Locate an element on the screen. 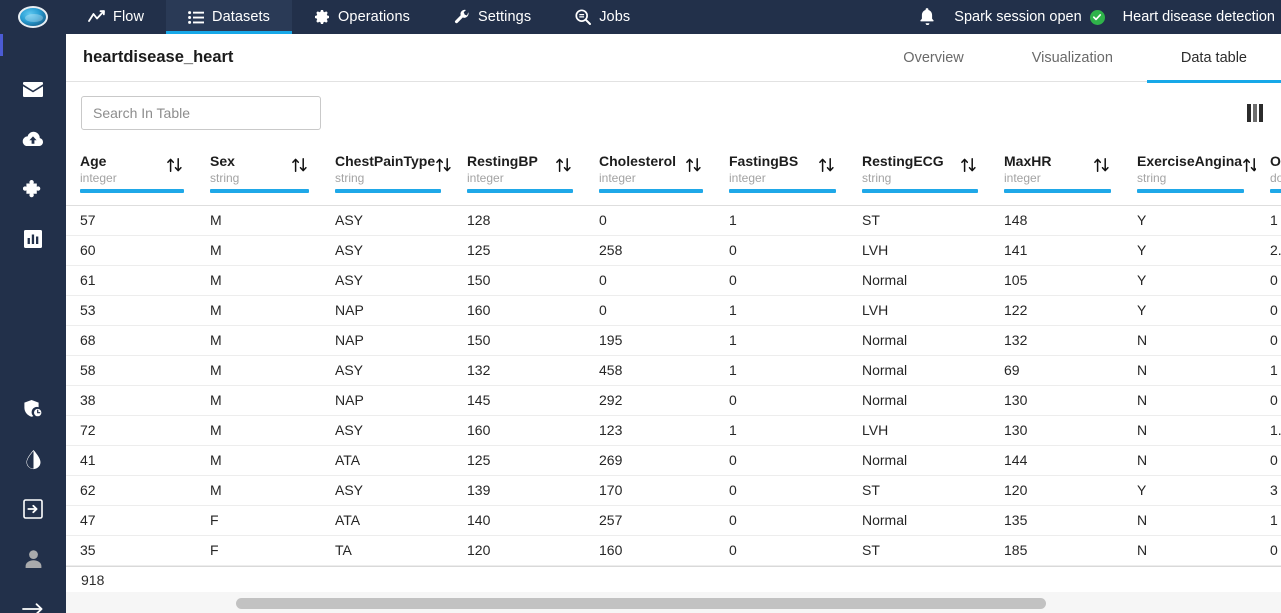 Image resolution: width=1281 pixels, height=613 pixels. table-row: 62 M ASY 139 170 0 ST 120 Y 3 is located at coordinates (673, 490).